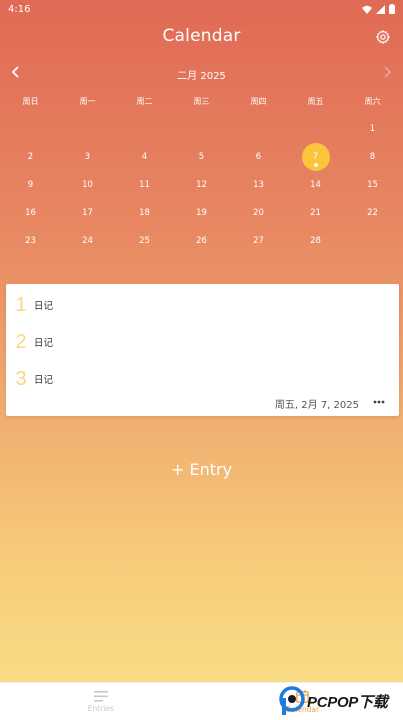  What do you see at coordinates (30, 101) in the screenshot?
I see `weekday-label: 周日` at bounding box center [30, 101].